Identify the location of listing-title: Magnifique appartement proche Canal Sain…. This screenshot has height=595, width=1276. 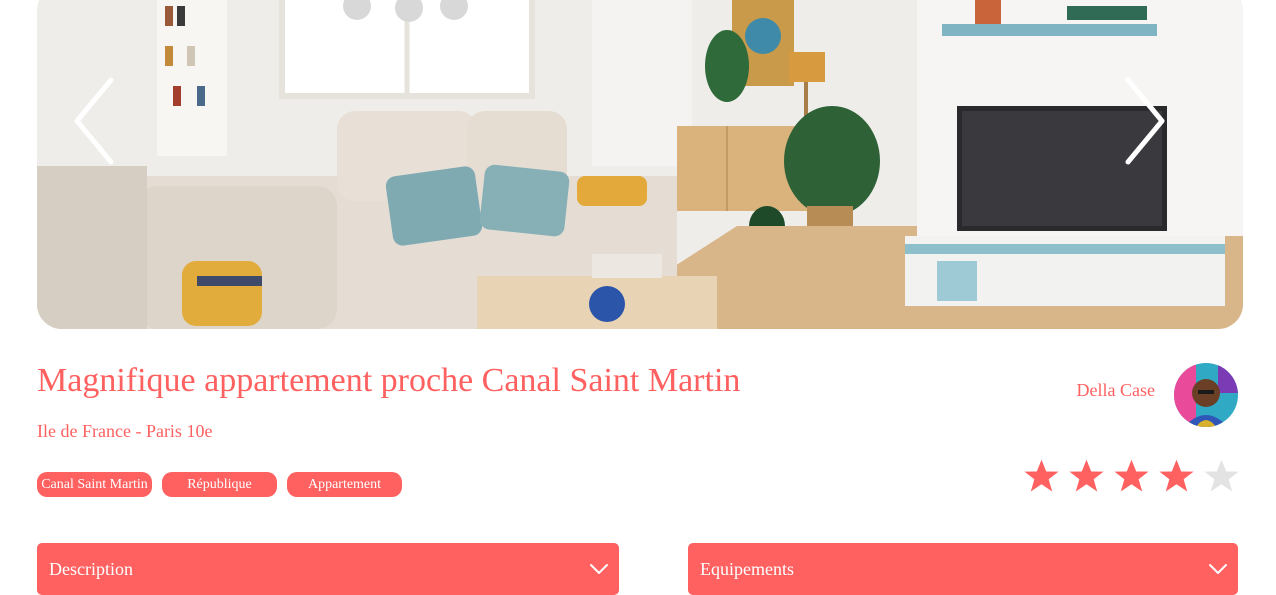
(389, 380).